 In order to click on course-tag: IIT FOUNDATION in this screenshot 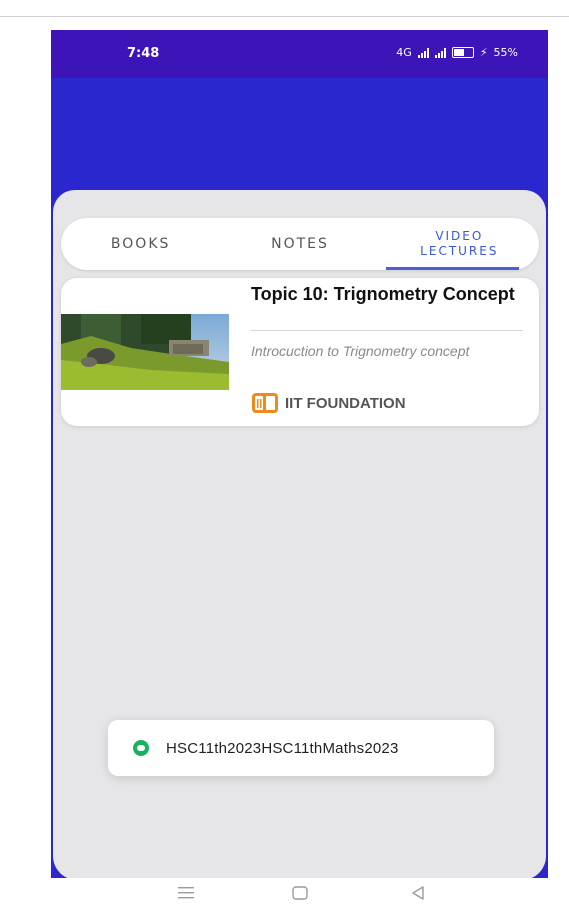, I will do `click(328, 403)`.